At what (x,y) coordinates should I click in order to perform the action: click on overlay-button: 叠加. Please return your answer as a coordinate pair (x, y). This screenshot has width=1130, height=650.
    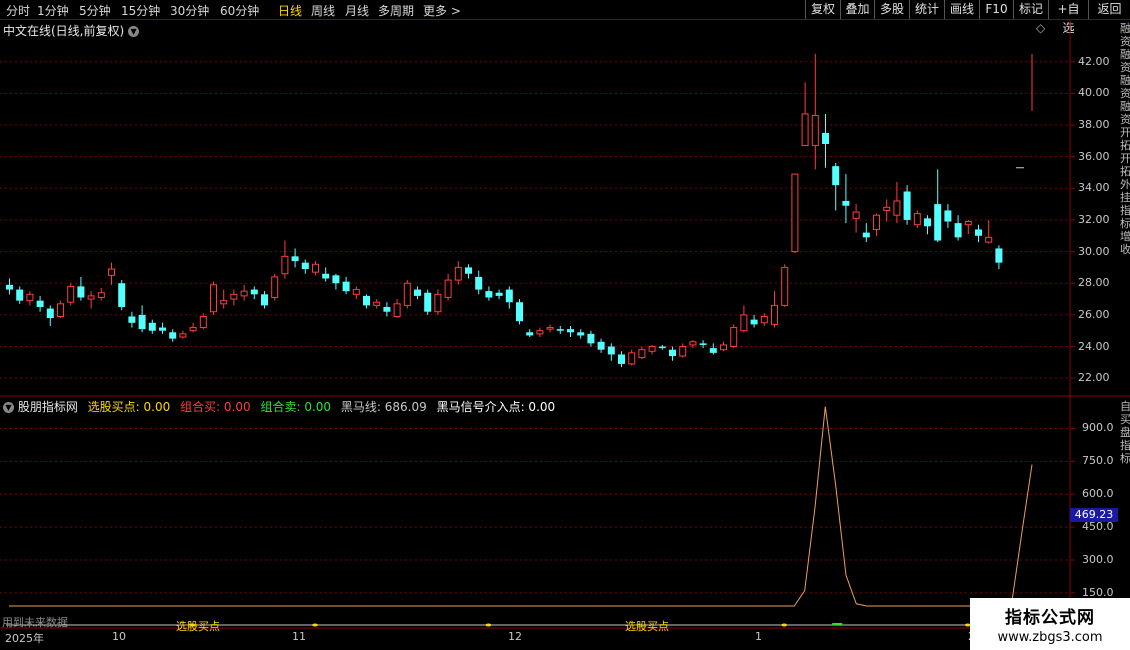
    Looking at the image, I should click on (857, 9).